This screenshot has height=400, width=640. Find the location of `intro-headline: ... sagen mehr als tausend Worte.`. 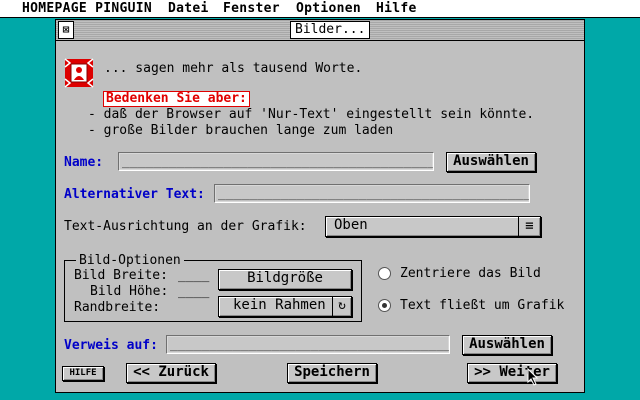

intro-headline: ... sagen mehr als tausend Worte. is located at coordinates (233, 68).